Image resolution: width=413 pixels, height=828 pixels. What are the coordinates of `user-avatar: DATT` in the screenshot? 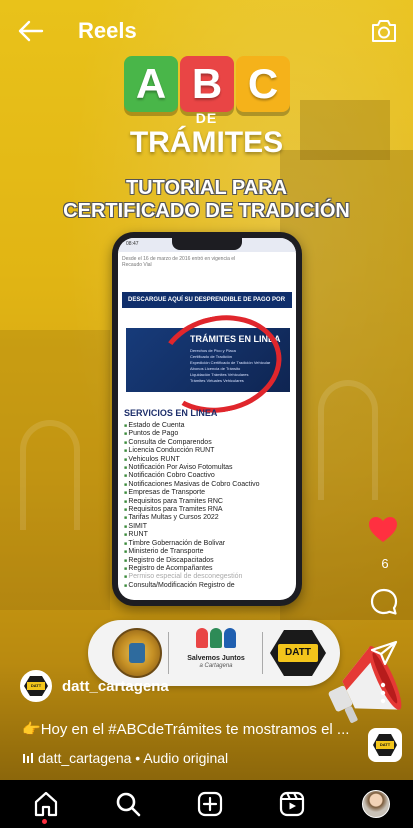 It's located at (36, 686).